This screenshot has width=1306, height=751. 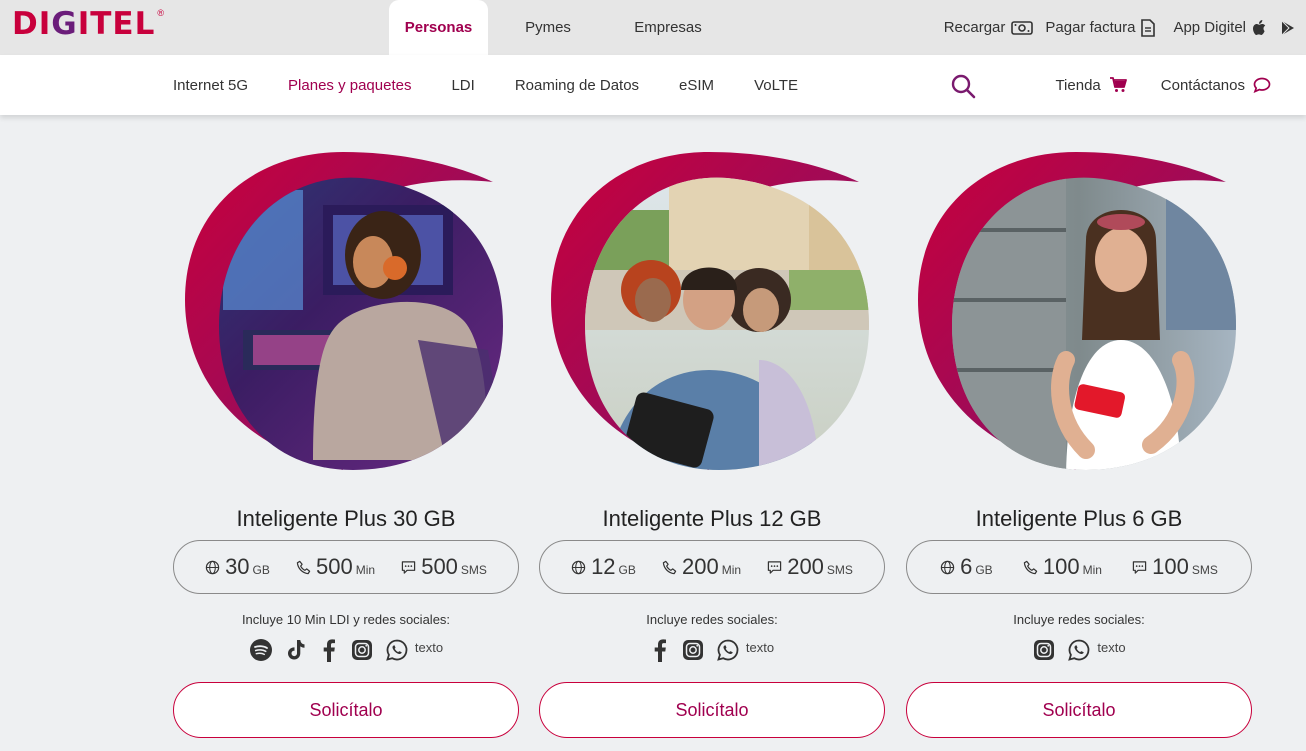 I want to click on minutes-amount: 500, so click(x=334, y=566).